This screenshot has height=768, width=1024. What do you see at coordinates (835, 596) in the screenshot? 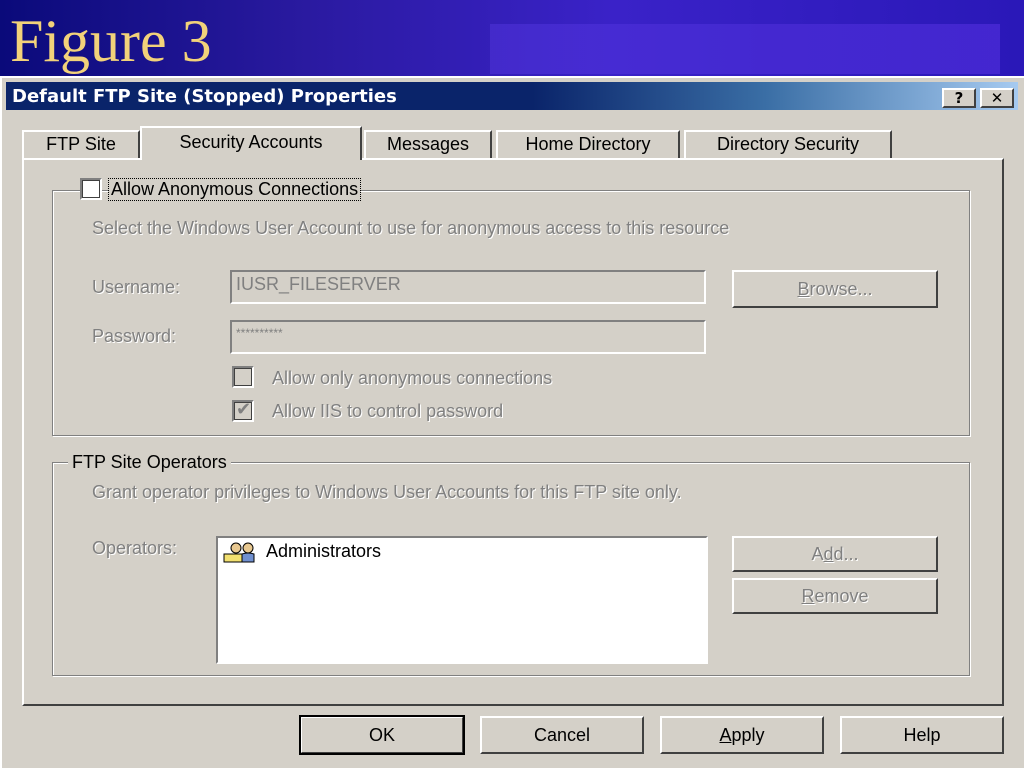
I see `remove-operator-button: Remove` at bounding box center [835, 596].